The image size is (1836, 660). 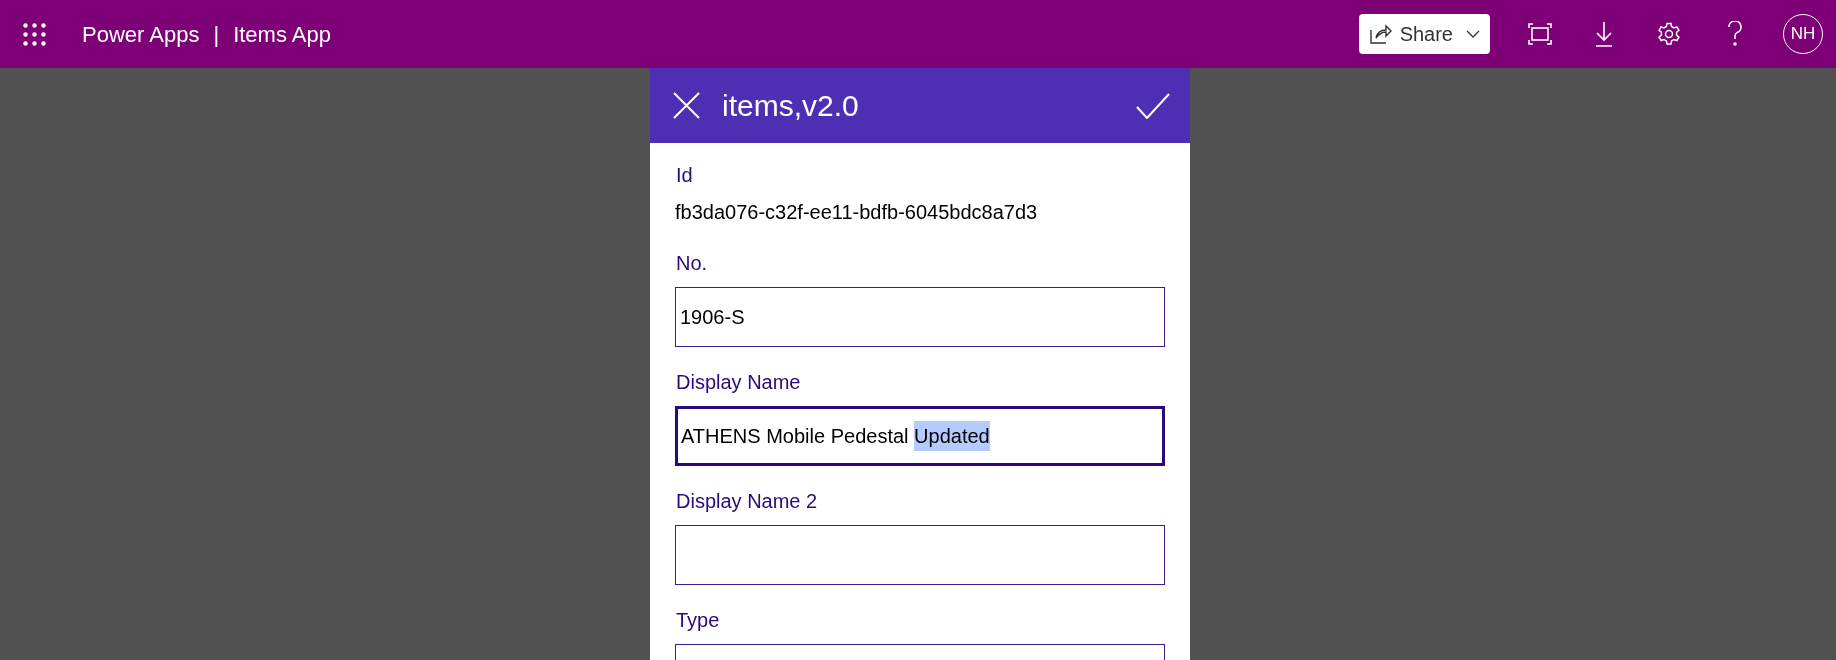 I want to click on settings-icon, so click(x=1669, y=34).